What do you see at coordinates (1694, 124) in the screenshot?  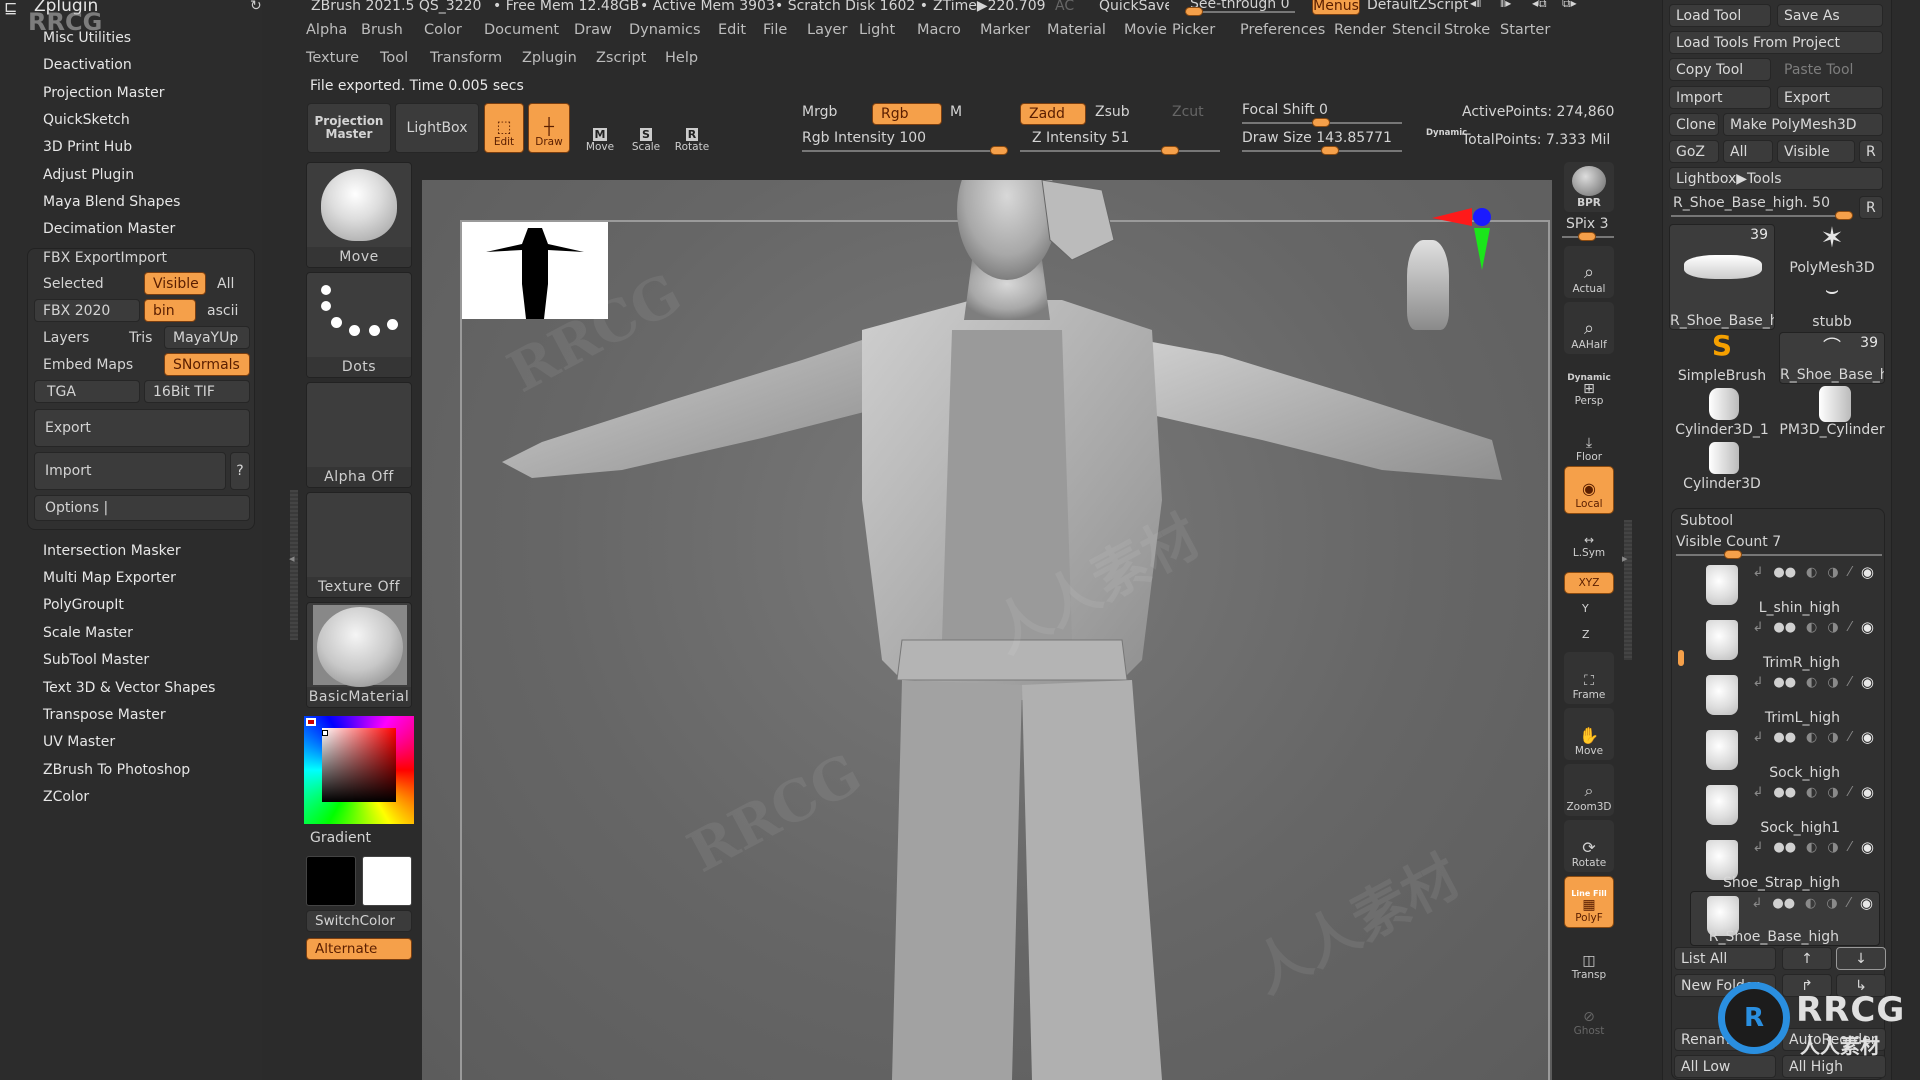 I see `clone-button: Clone` at bounding box center [1694, 124].